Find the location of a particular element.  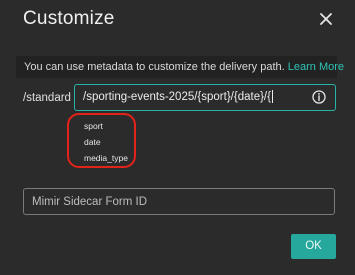

learn-more-link: Learn More is located at coordinates (316, 67).